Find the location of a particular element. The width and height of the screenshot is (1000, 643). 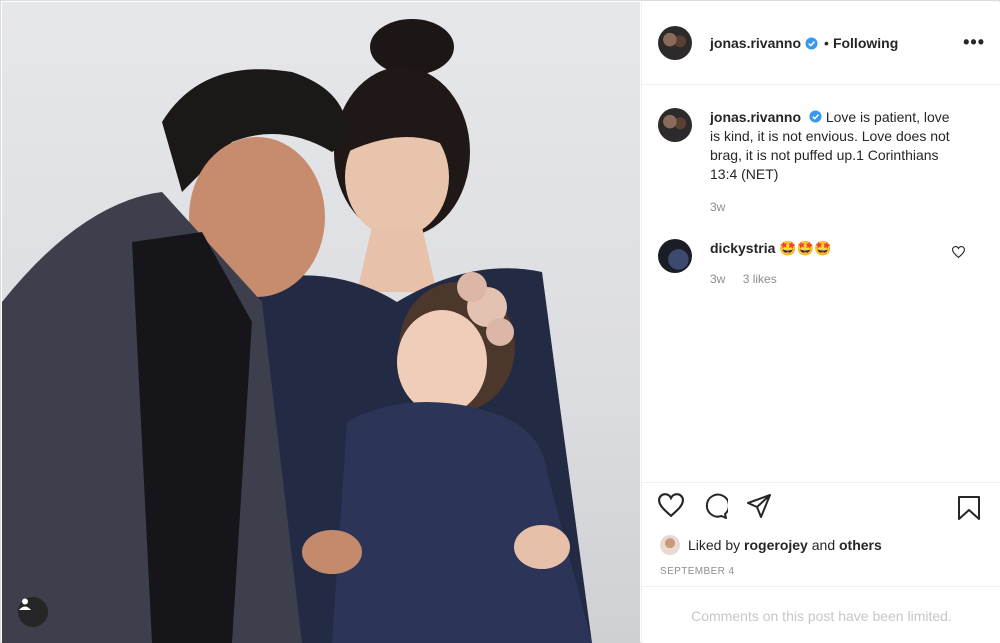

liked-by: Liked by rogerojey and others is located at coordinates (771, 545).